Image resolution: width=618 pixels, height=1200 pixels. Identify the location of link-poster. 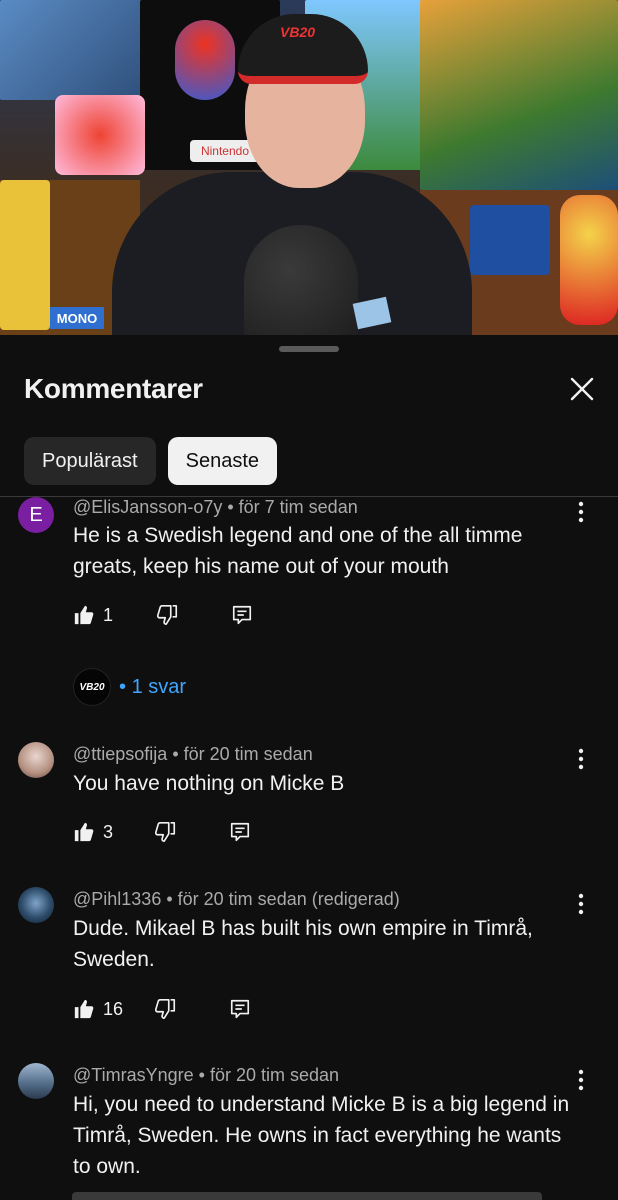
(519, 95).